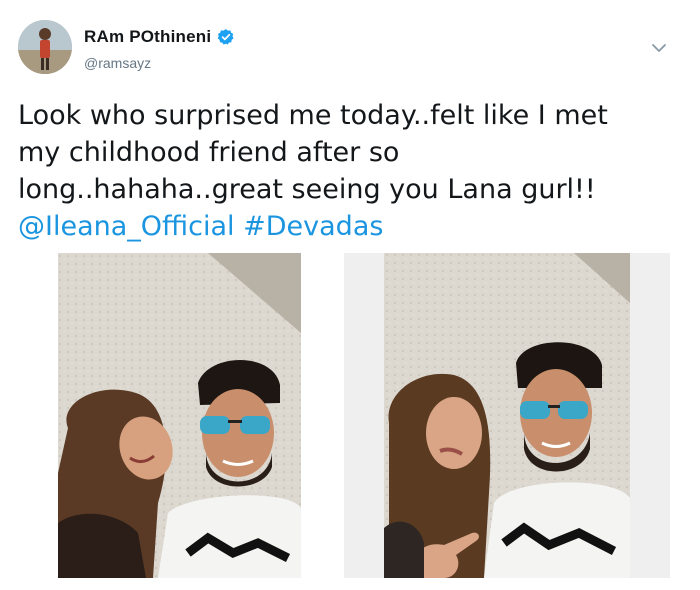 The image size is (700, 590). What do you see at coordinates (226, 37) in the screenshot?
I see `verified-badge-icon` at bounding box center [226, 37].